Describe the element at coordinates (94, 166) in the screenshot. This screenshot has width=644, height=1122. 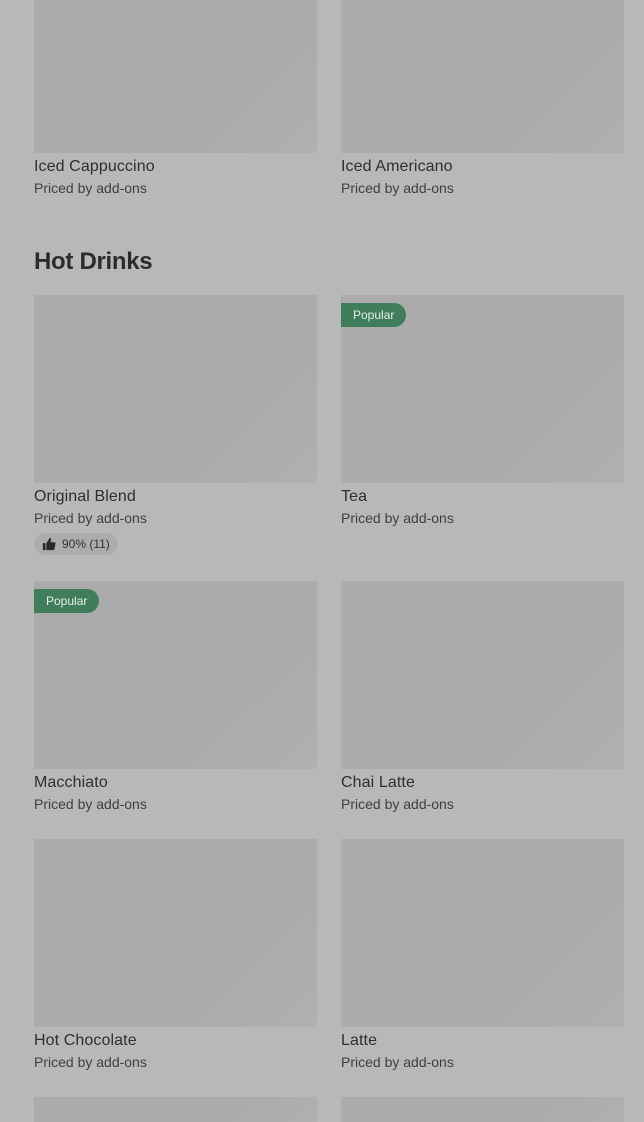
I see `item-name: Iced Cappuccino` at that location.